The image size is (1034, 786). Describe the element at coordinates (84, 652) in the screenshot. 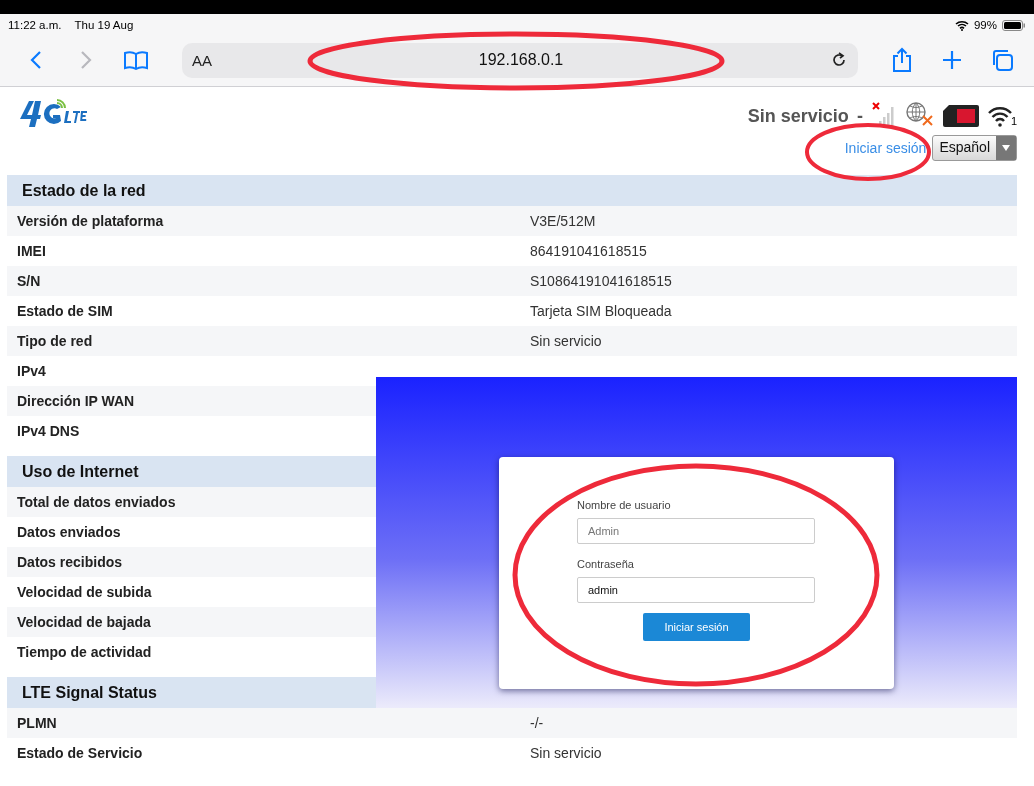

I see `row-label: Tiempo de actividad` at that location.